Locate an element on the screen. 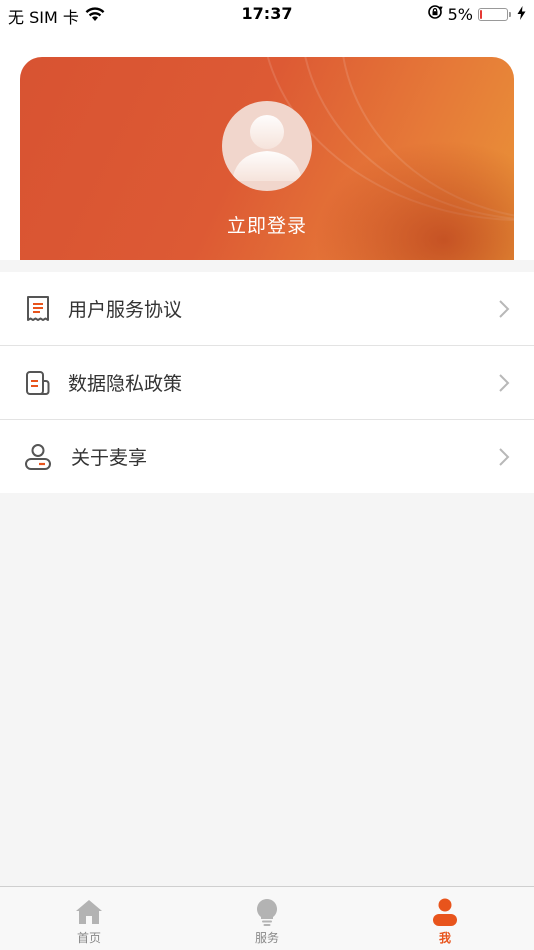 The height and width of the screenshot is (950, 534). privacy-document-icon is located at coordinates (38, 383).